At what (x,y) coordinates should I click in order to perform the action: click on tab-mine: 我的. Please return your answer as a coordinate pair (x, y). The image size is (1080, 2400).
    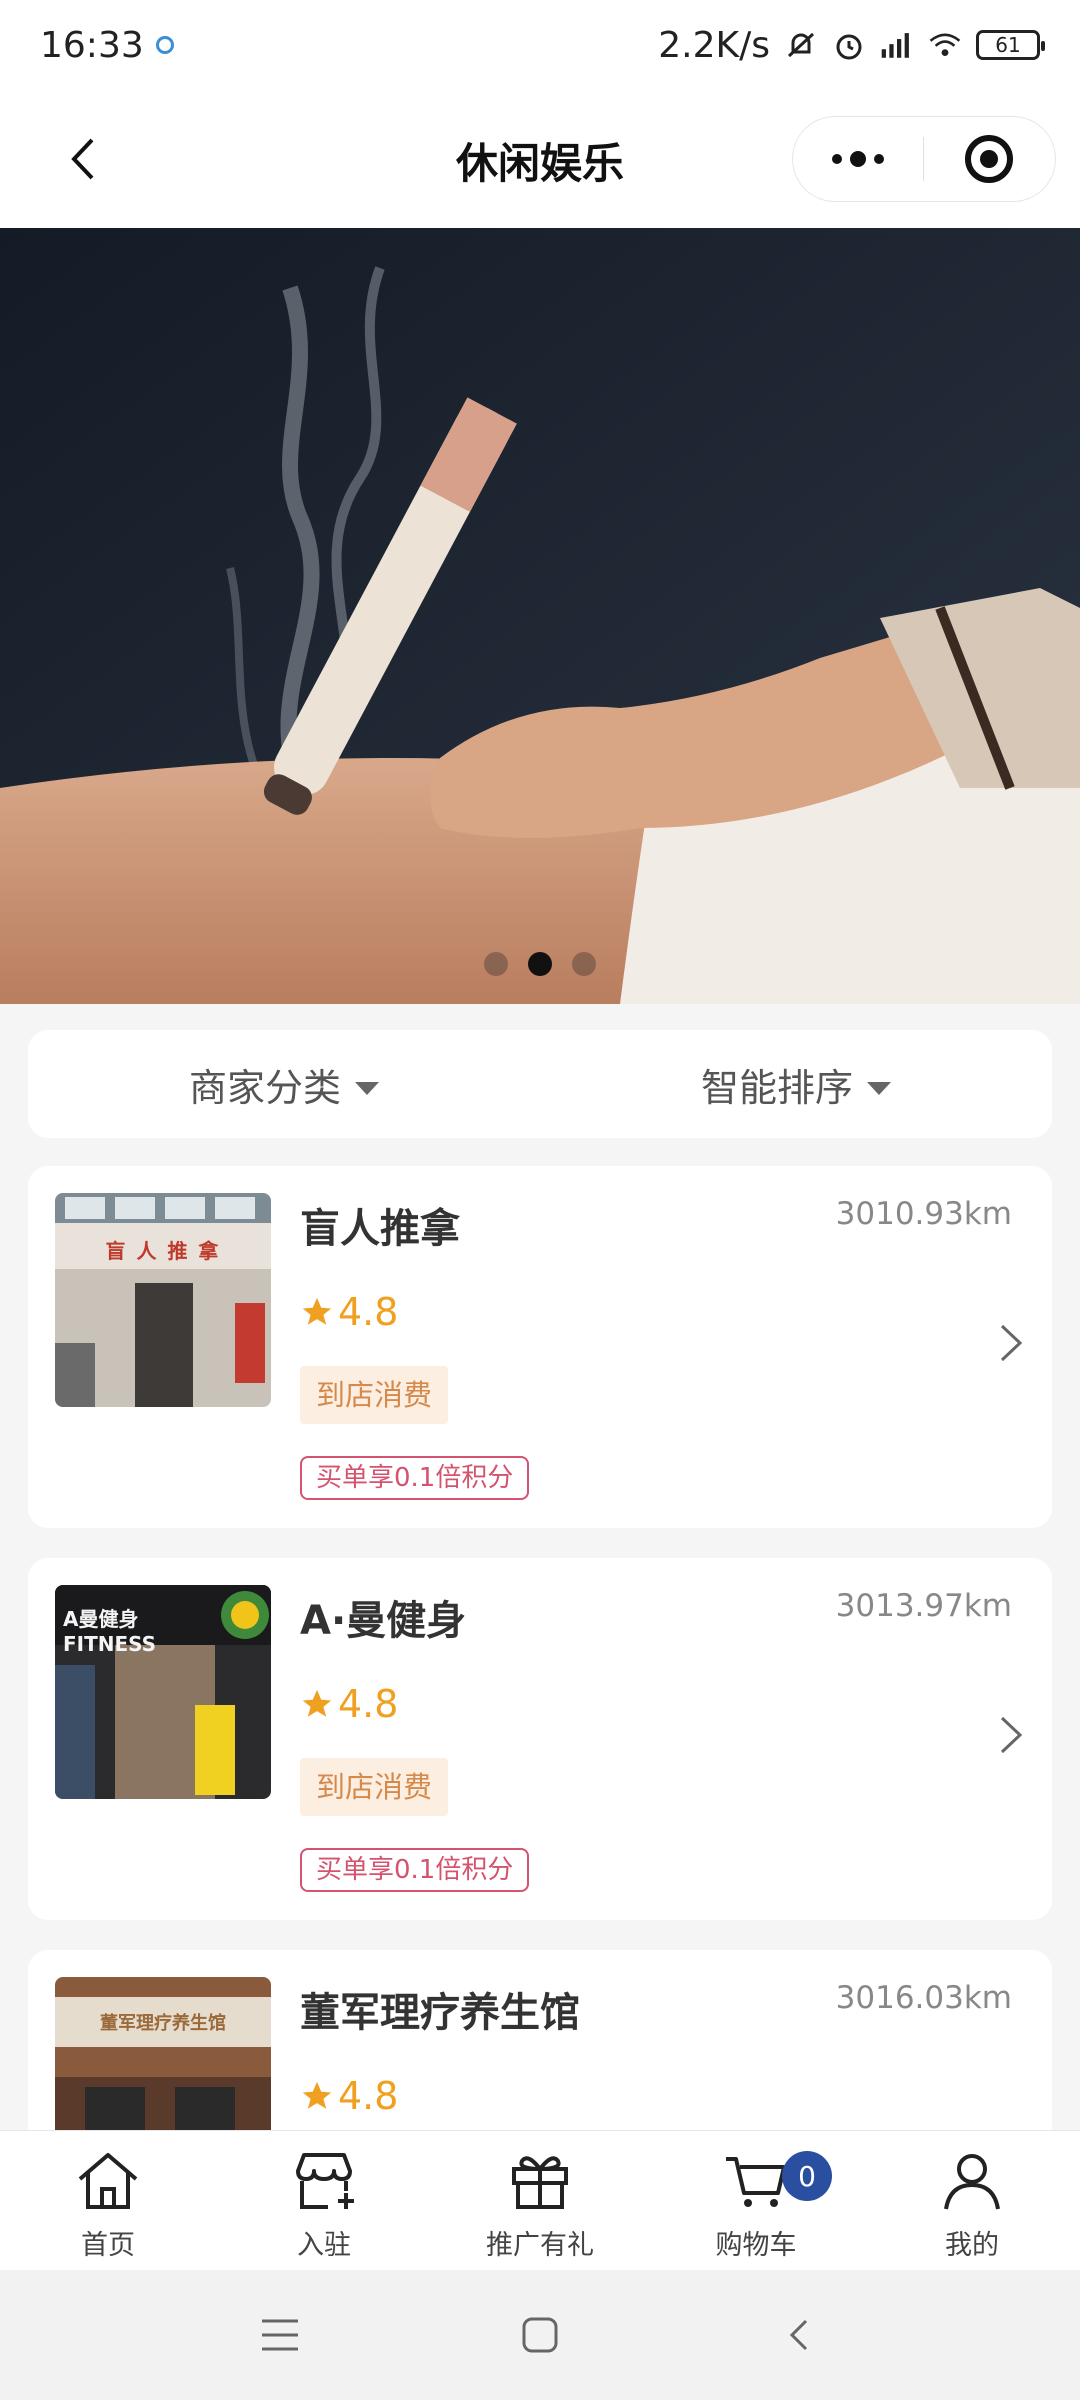
    Looking at the image, I should click on (972, 2200).